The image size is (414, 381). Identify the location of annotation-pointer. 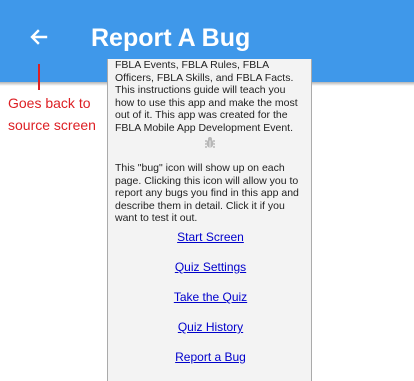
(39, 77).